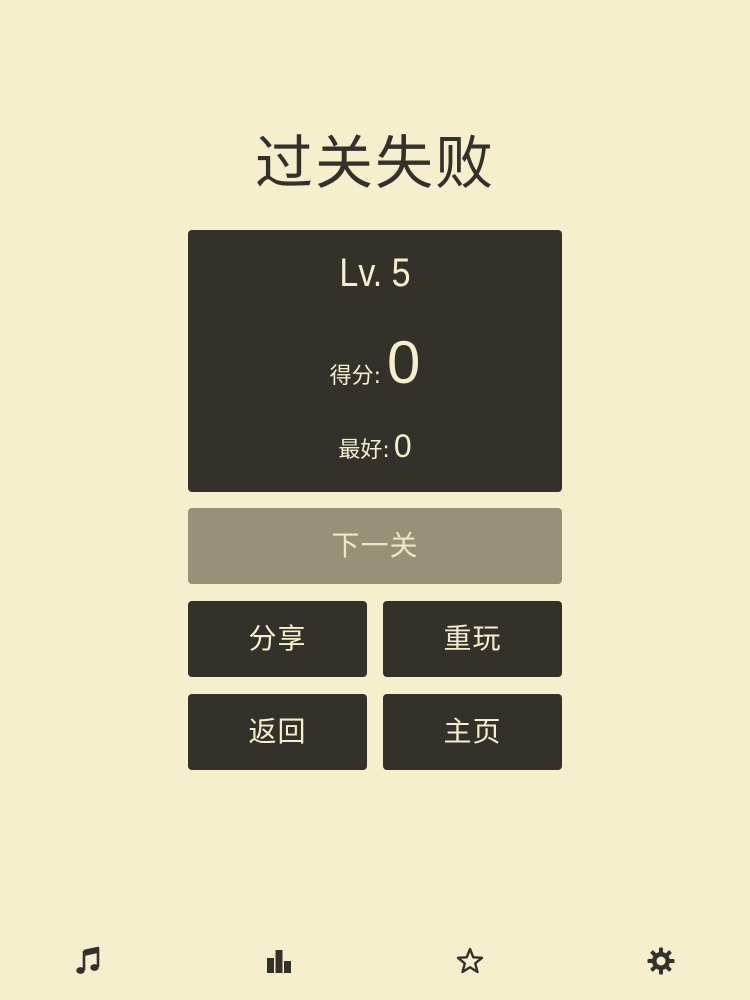 The image size is (750, 1000). Describe the element at coordinates (88, 961) in the screenshot. I see `music-icon` at that location.